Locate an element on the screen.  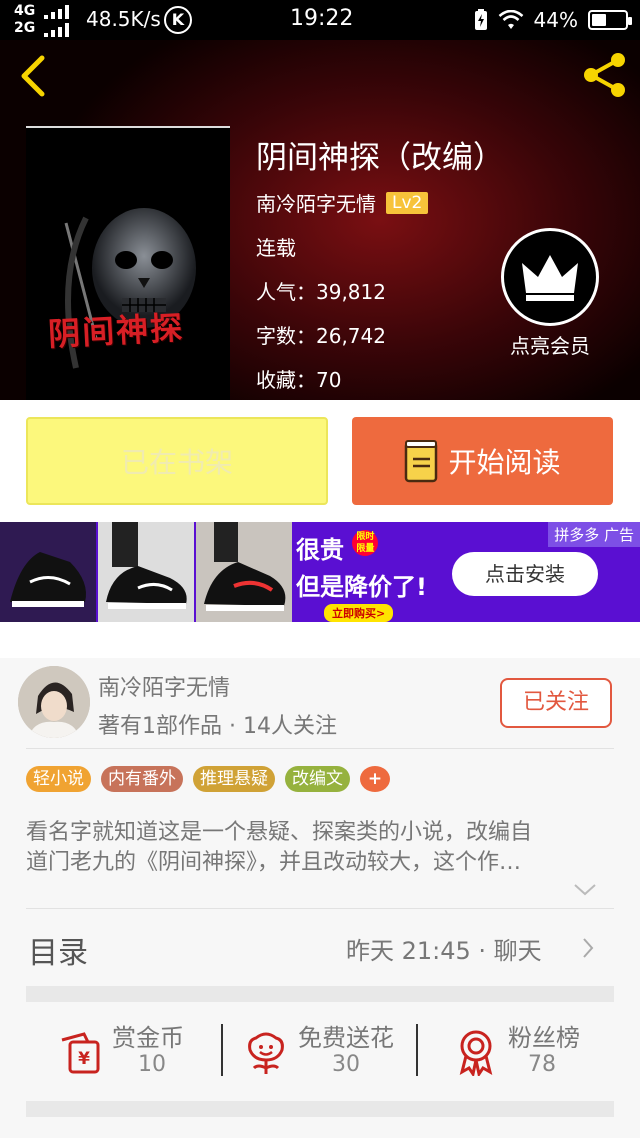
tag-list: 轻小说 内有番外 推理悬疑 改编文 + is located at coordinates (208, 779).